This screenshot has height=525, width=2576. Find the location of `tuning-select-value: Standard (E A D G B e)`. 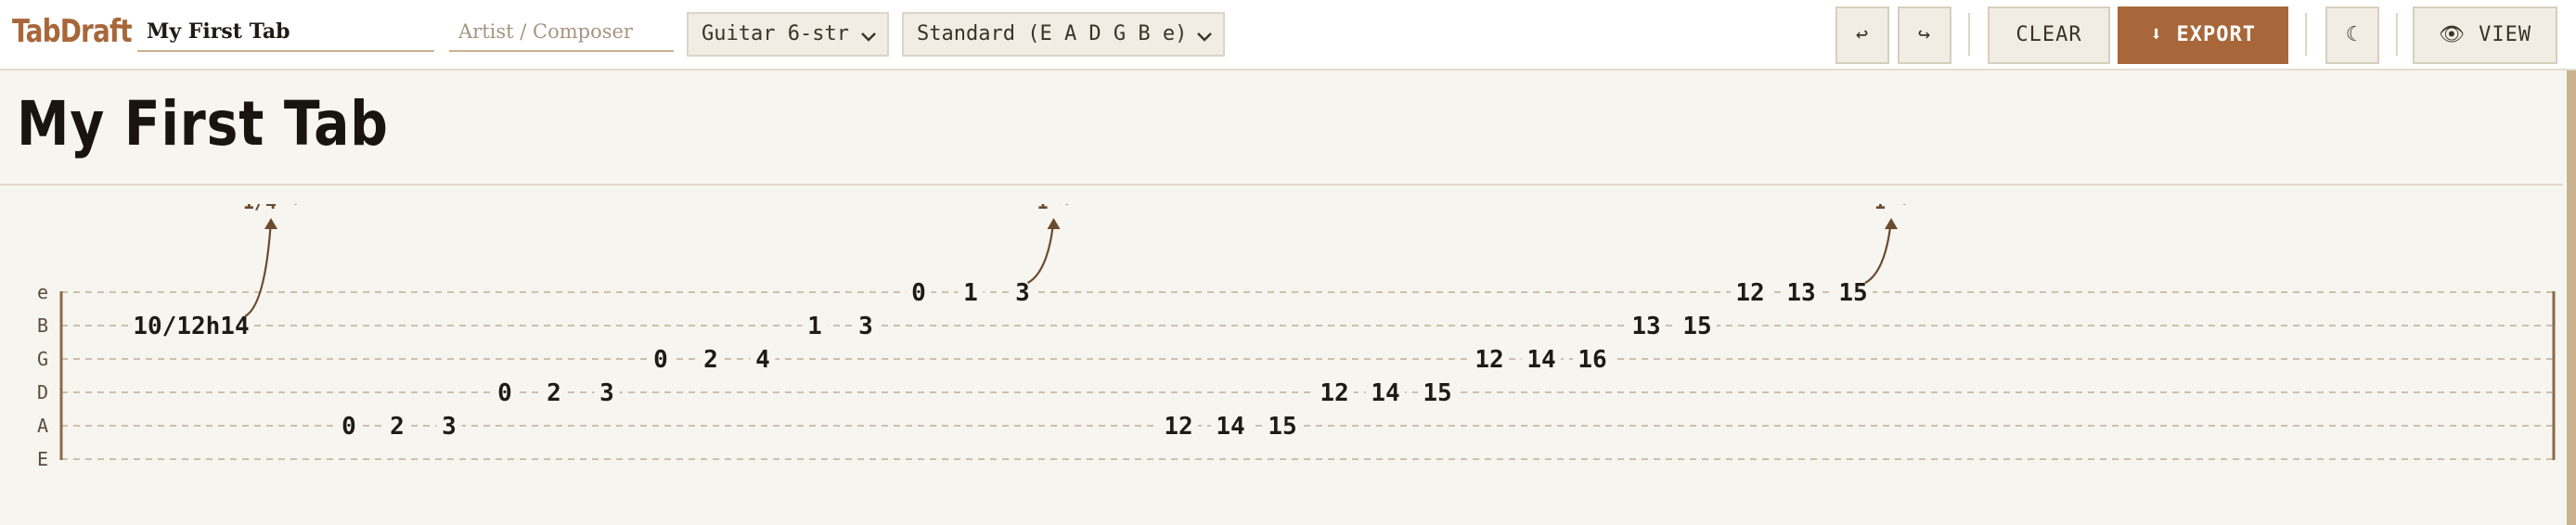

tuning-select-value: Standard (E A D G B e) is located at coordinates (1052, 33).